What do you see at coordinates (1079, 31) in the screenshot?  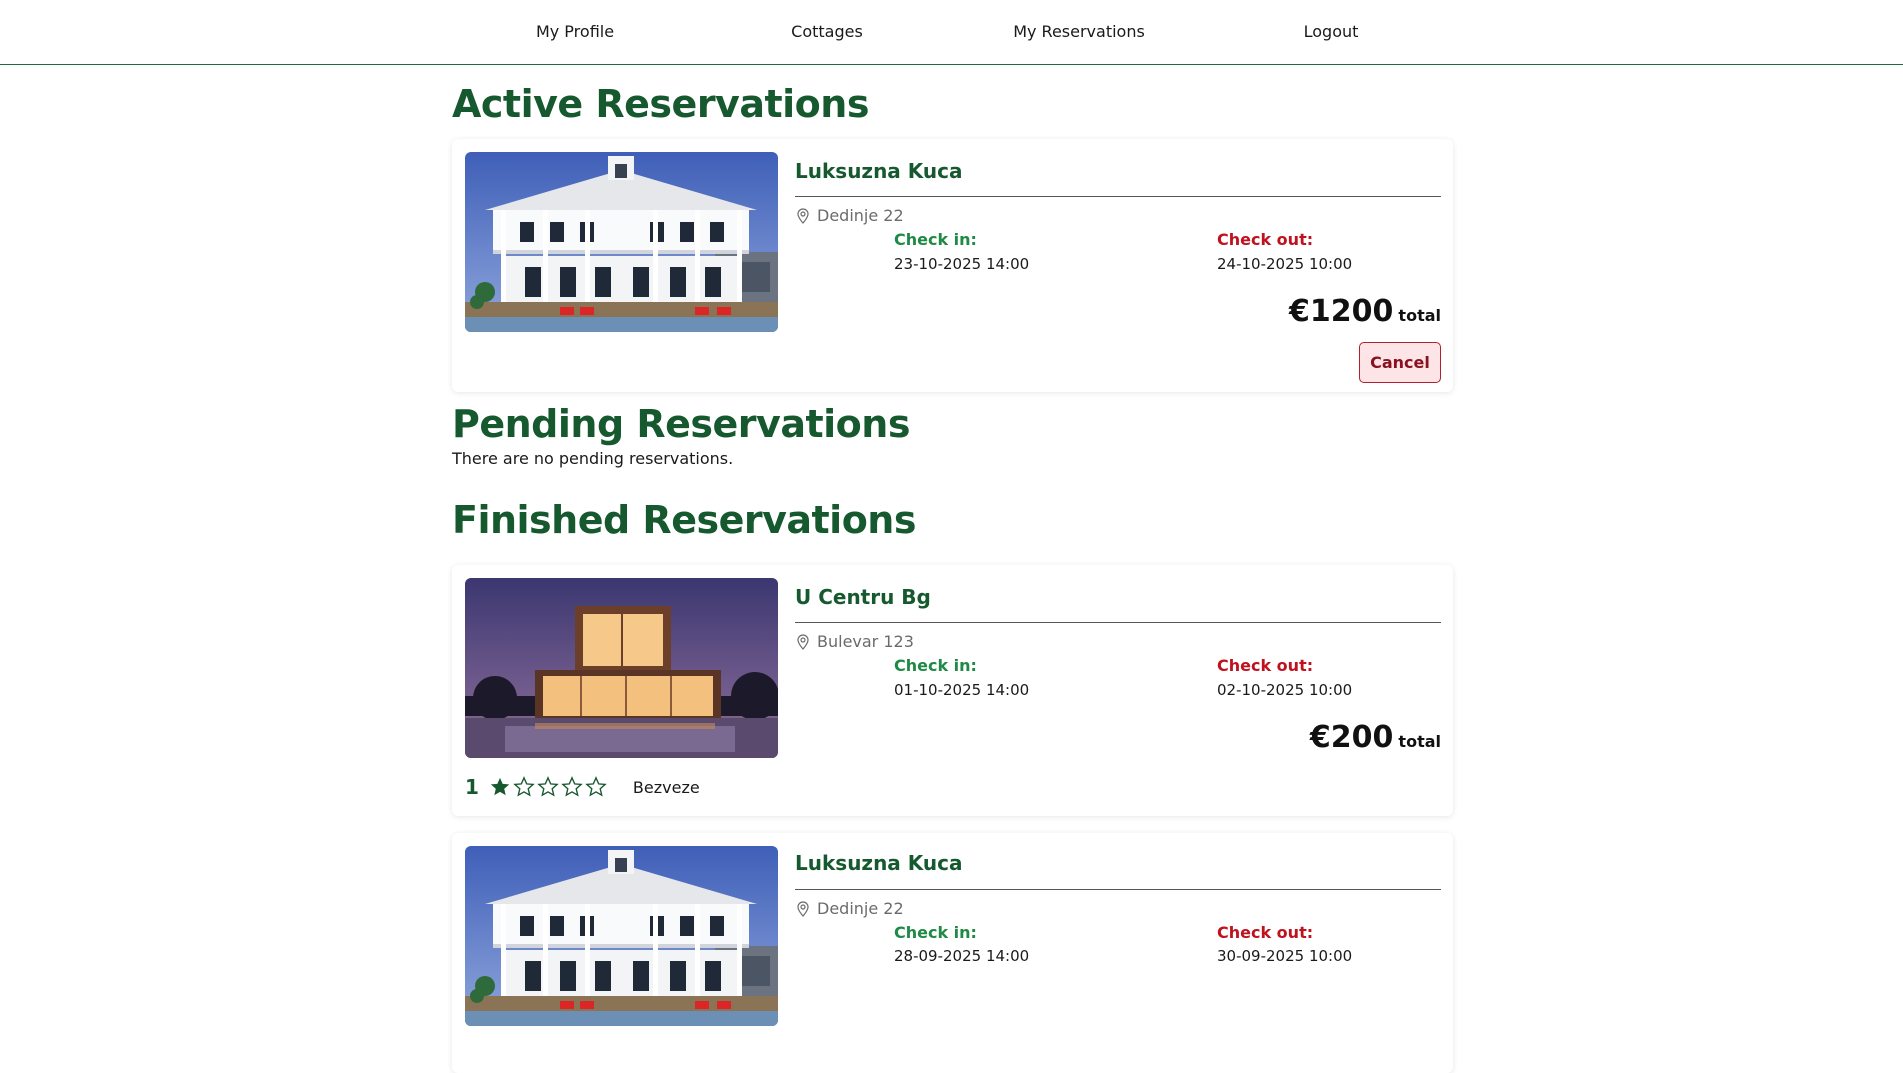 I see `nav-my-reservations: My Reservations` at bounding box center [1079, 31].